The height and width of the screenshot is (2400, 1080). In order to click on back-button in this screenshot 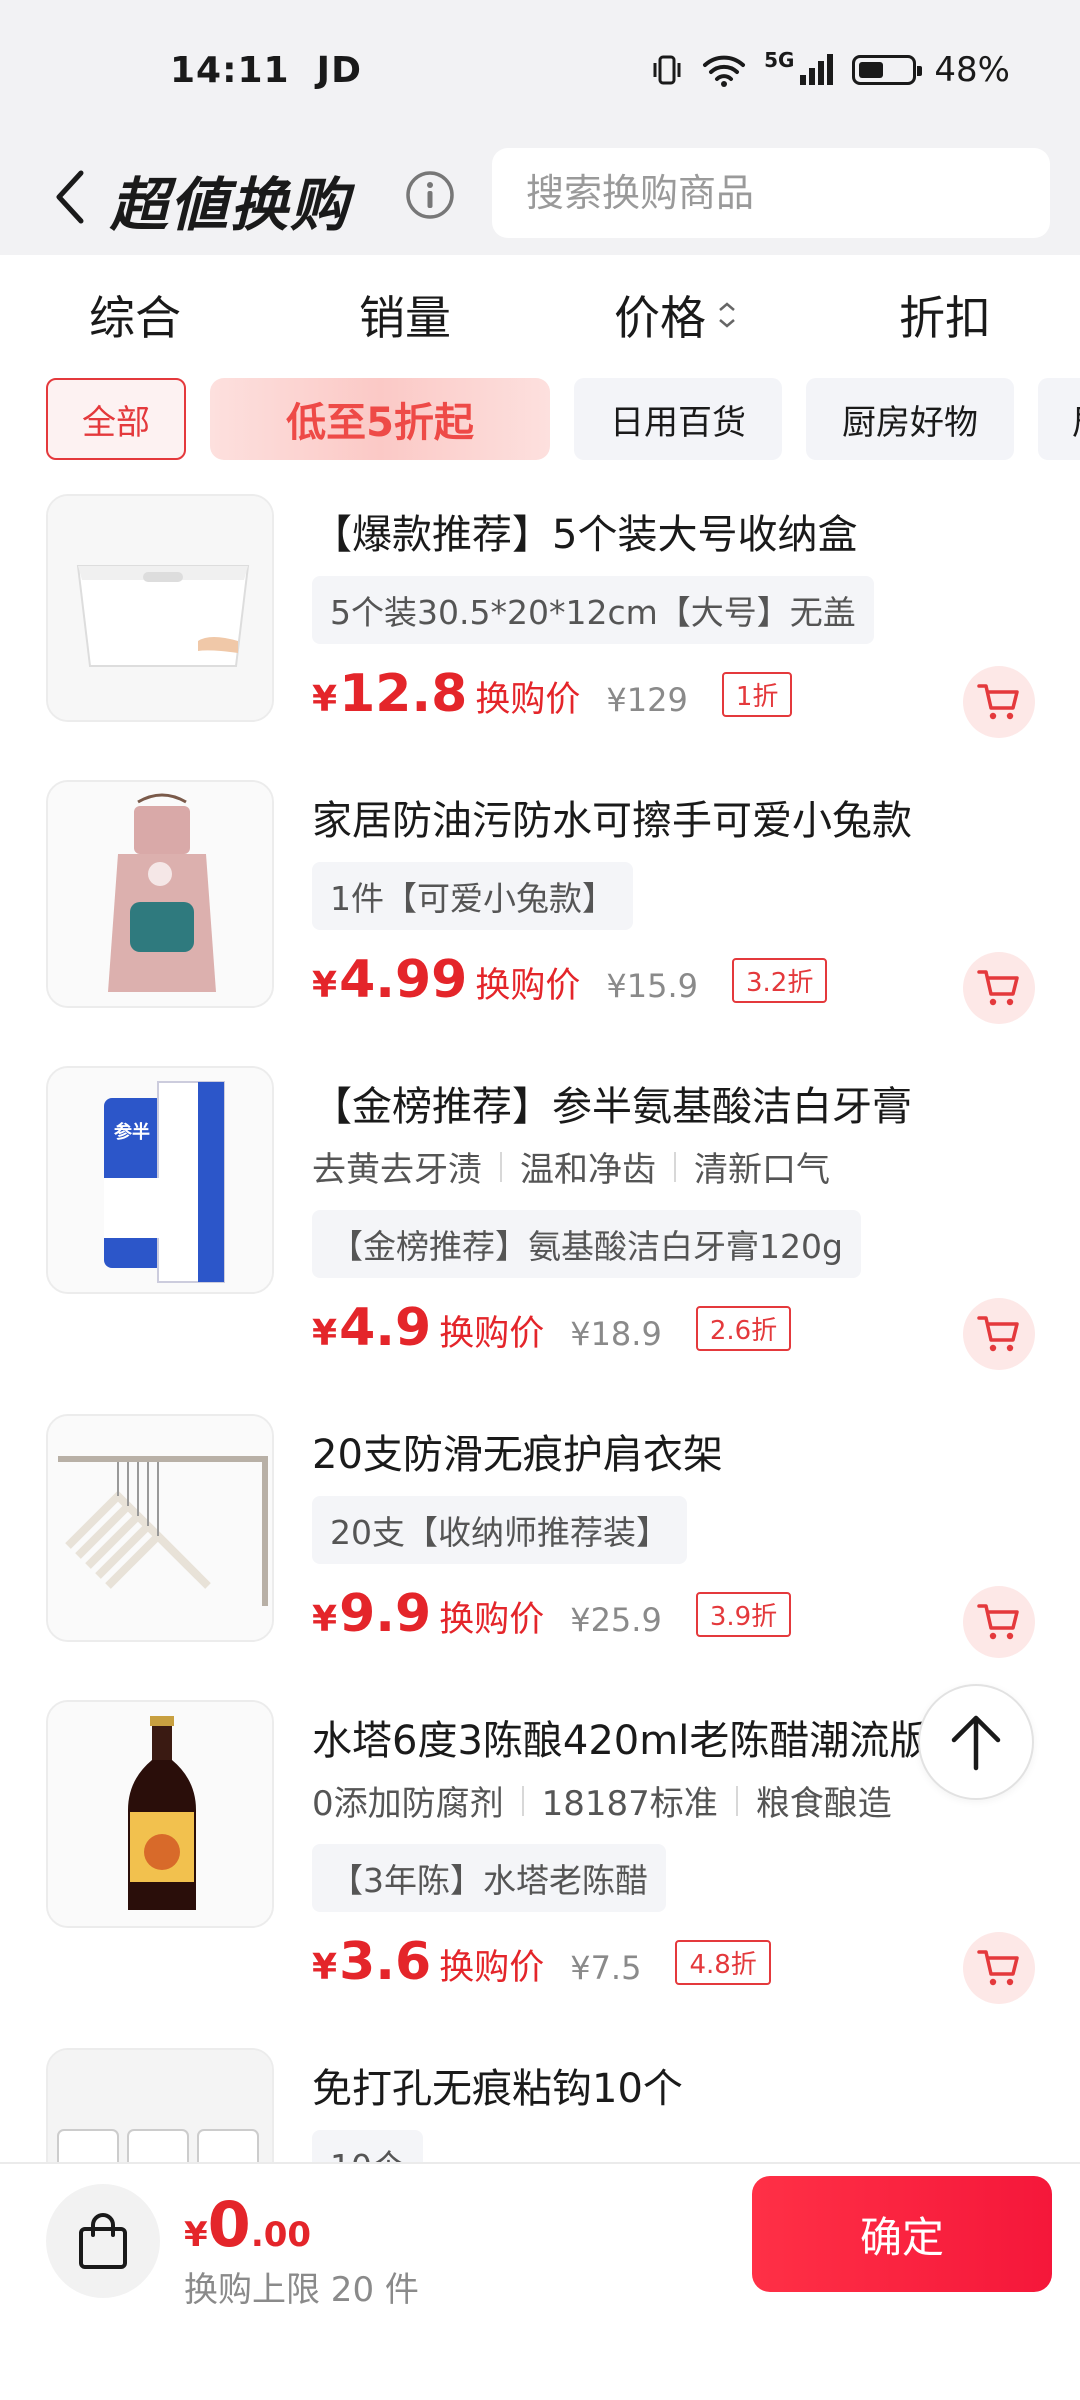, I will do `click(70, 197)`.